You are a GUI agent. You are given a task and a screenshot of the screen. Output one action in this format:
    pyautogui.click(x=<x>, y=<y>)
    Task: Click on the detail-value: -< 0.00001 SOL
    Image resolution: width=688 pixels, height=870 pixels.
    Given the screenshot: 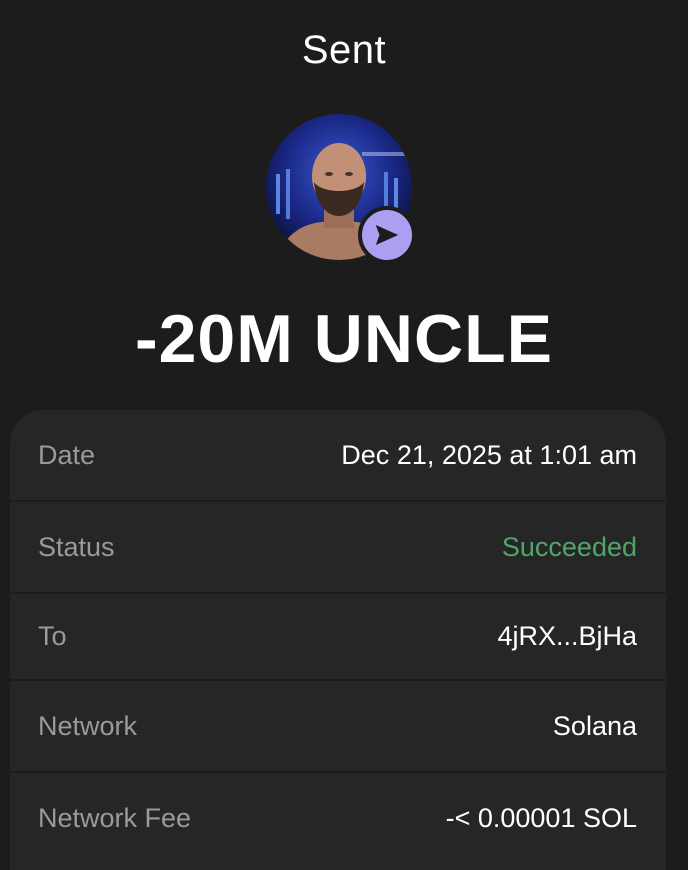 What is the action you would take?
    pyautogui.click(x=541, y=818)
    